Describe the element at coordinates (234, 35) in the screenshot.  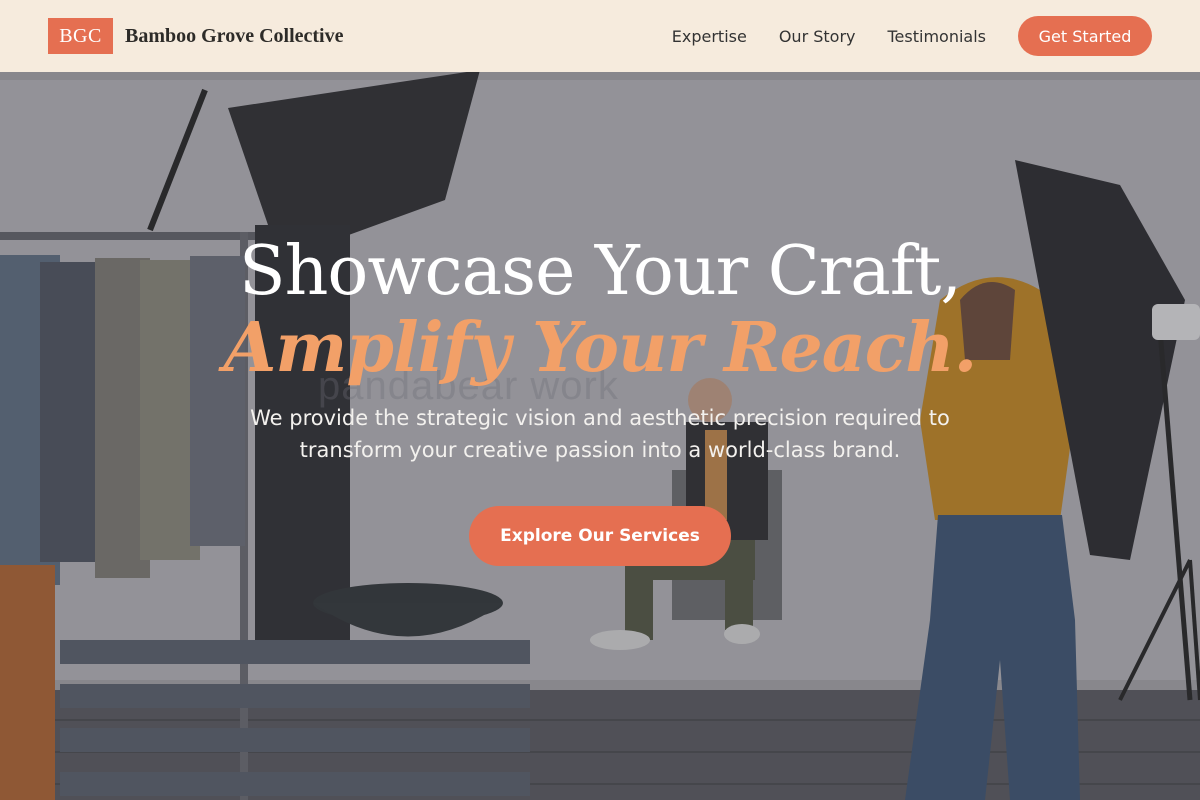
I see `brand-name: Bamboo Grove Collective` at that location.